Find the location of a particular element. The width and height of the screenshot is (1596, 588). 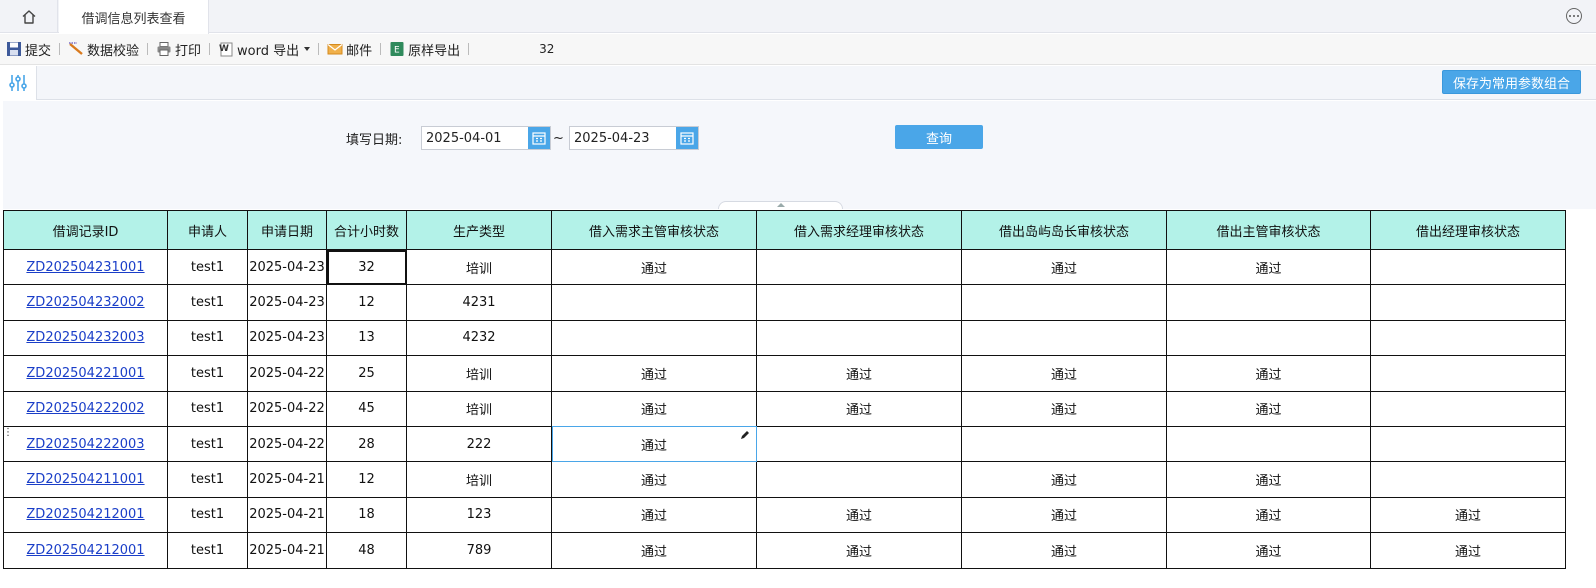

filter-settings-button is located at coordinates (18, 83).